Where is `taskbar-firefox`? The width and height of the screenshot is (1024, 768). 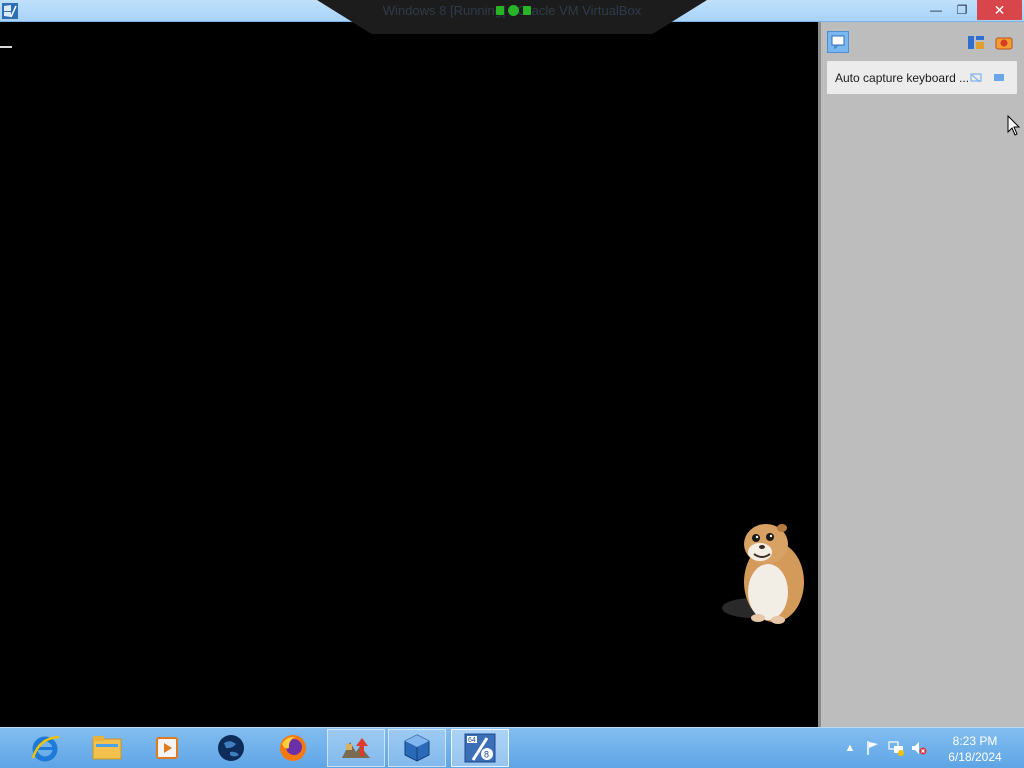
taskbar-firefox is located at coordinates (293, 748).